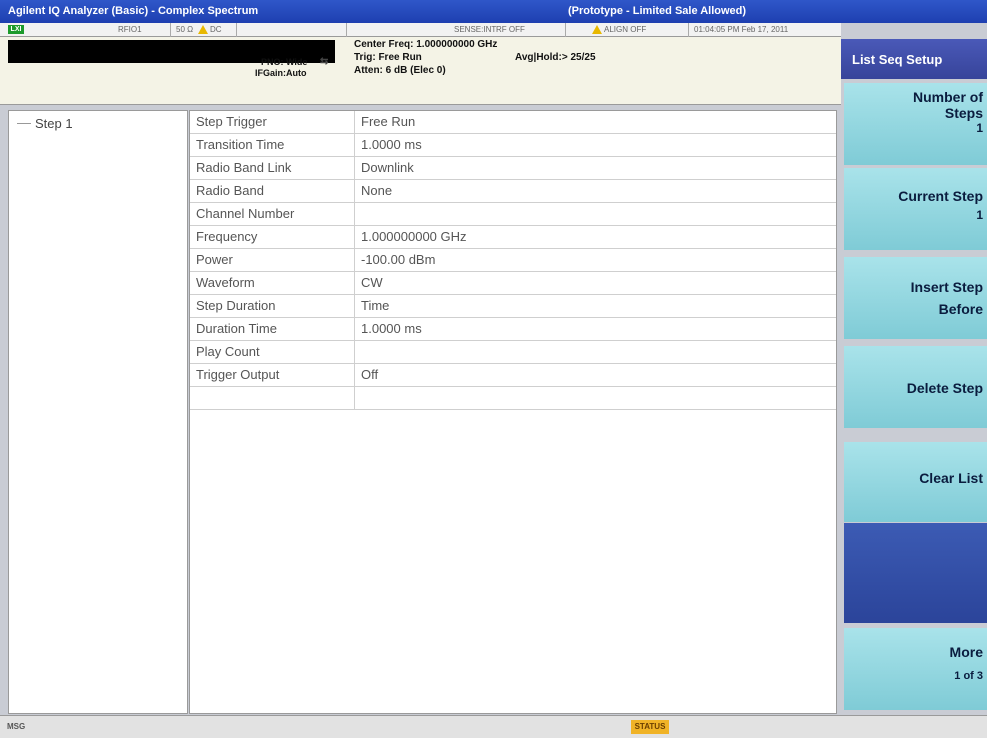 This screenshot has width=987, height=738. What do you see at coordinates (272, 168) in the screenshot?
I see `property-name-cell: Radio Band Link` at bounding box center [272, 168].